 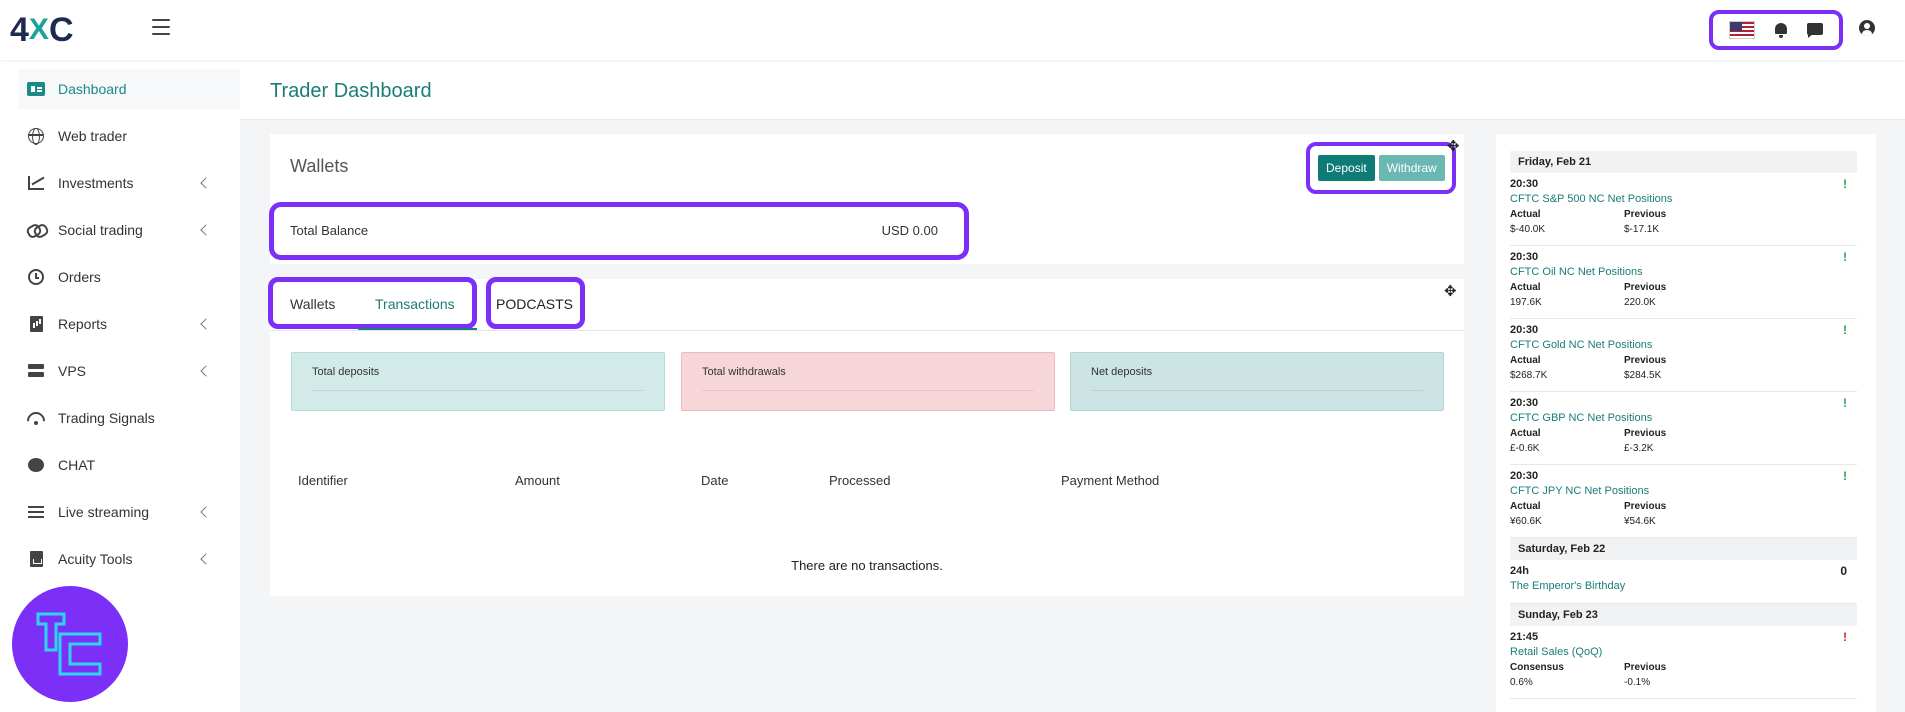 What do you see at coordinates (346, 372) in the screenshot?
I see `total-deposits-label: Total deposits` at bounding box center [346, 372].